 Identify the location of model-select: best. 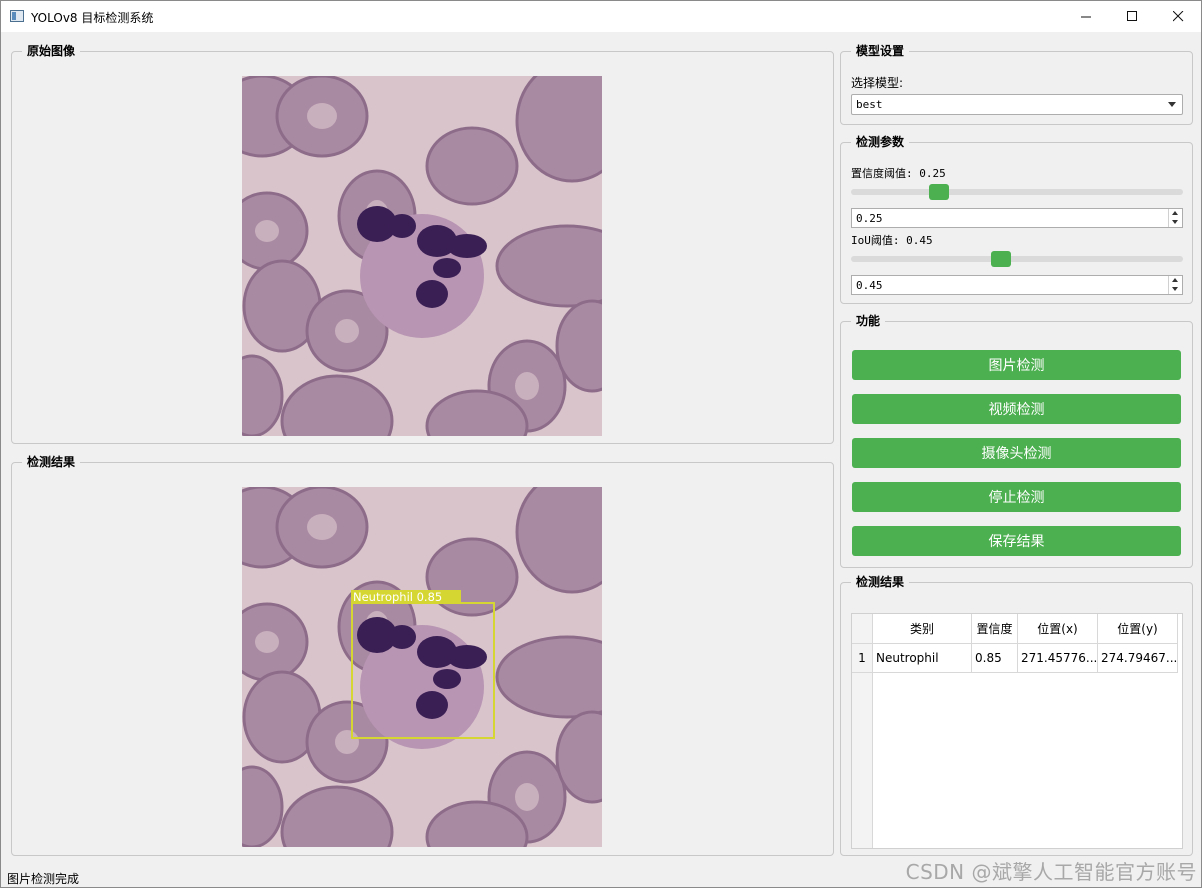
(1017, 104).